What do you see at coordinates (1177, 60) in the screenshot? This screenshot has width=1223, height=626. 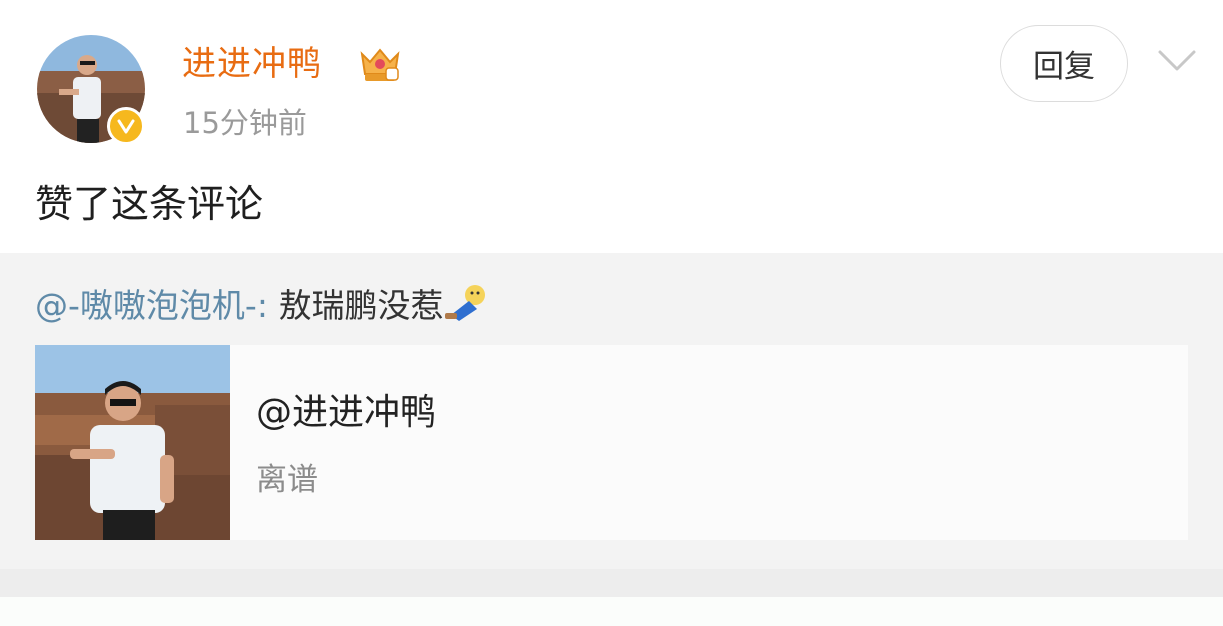 I see `chevron-down-icon` at bounding box center [1177, 60].